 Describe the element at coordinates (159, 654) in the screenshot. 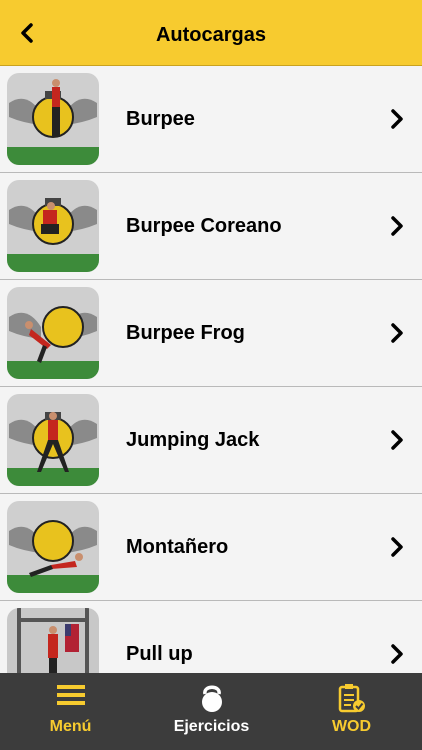

I see `exercise-label: Pull up` at that location.